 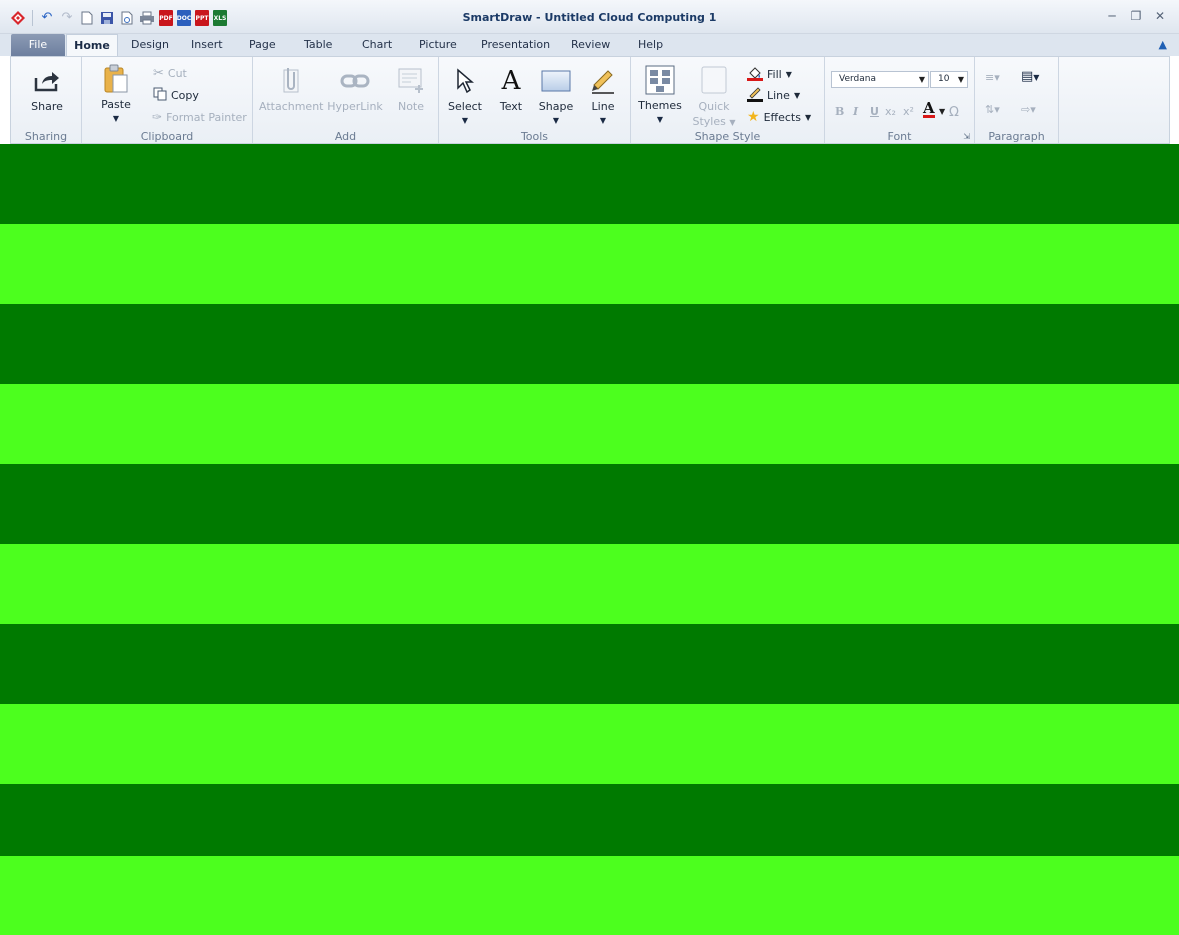 What do you see at coordinates (1160, 16) in the screenshot?
I see `close-icon: ✕` at bounding box center [1160, 16].